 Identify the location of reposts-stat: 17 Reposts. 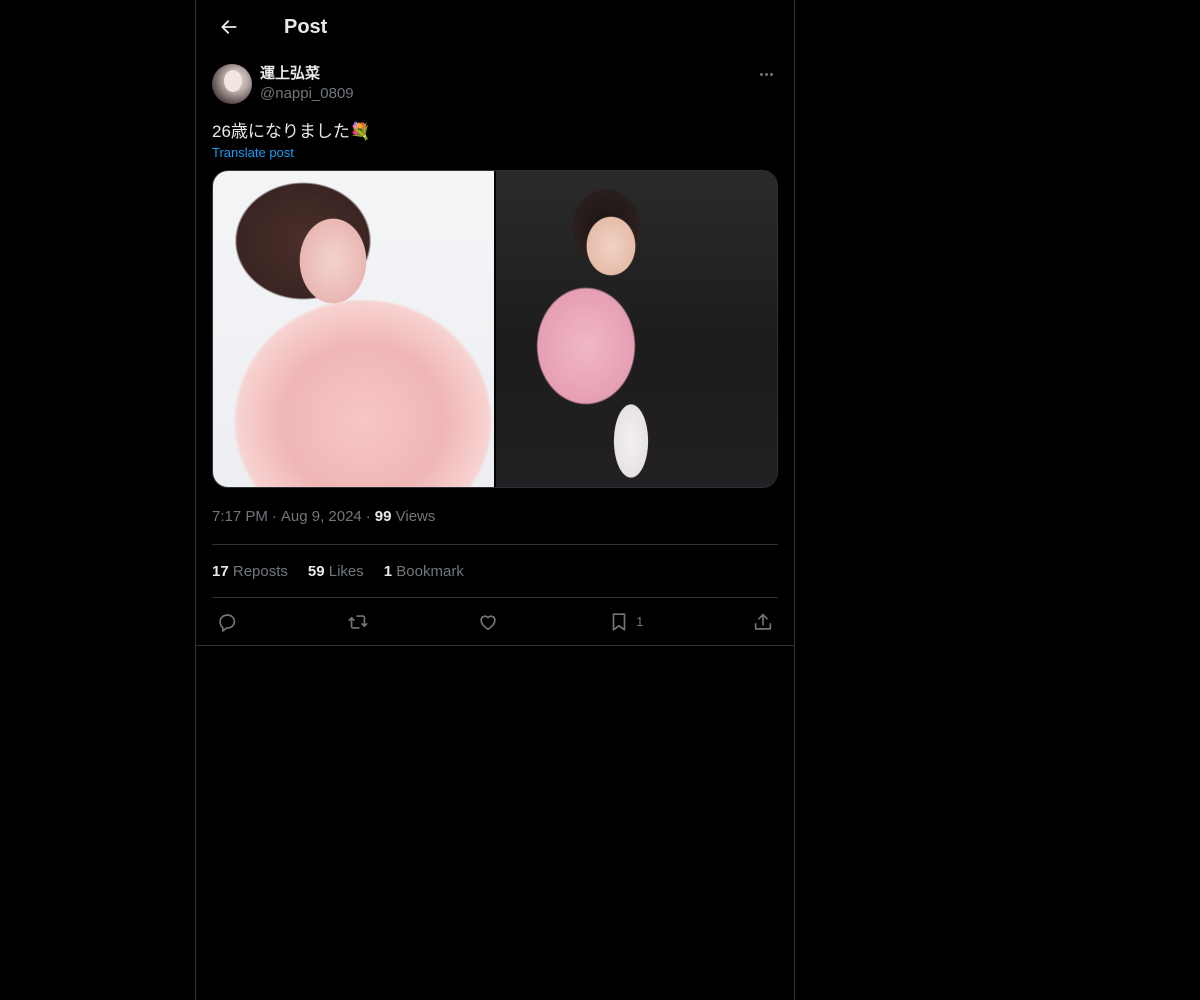
(250, 571).